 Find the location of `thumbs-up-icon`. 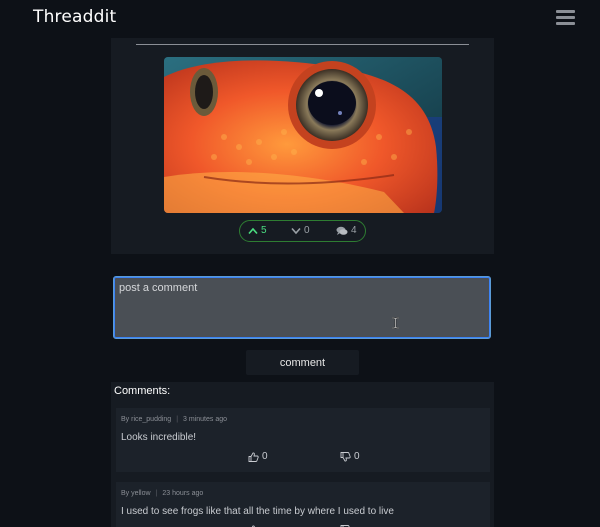

thumbs-up-icon is located at coordinates (253, 457).